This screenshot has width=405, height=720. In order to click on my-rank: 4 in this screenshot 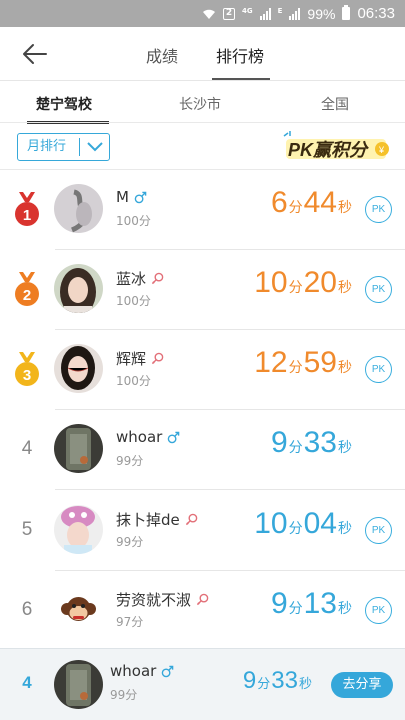, I will do `click(27, 682)`.